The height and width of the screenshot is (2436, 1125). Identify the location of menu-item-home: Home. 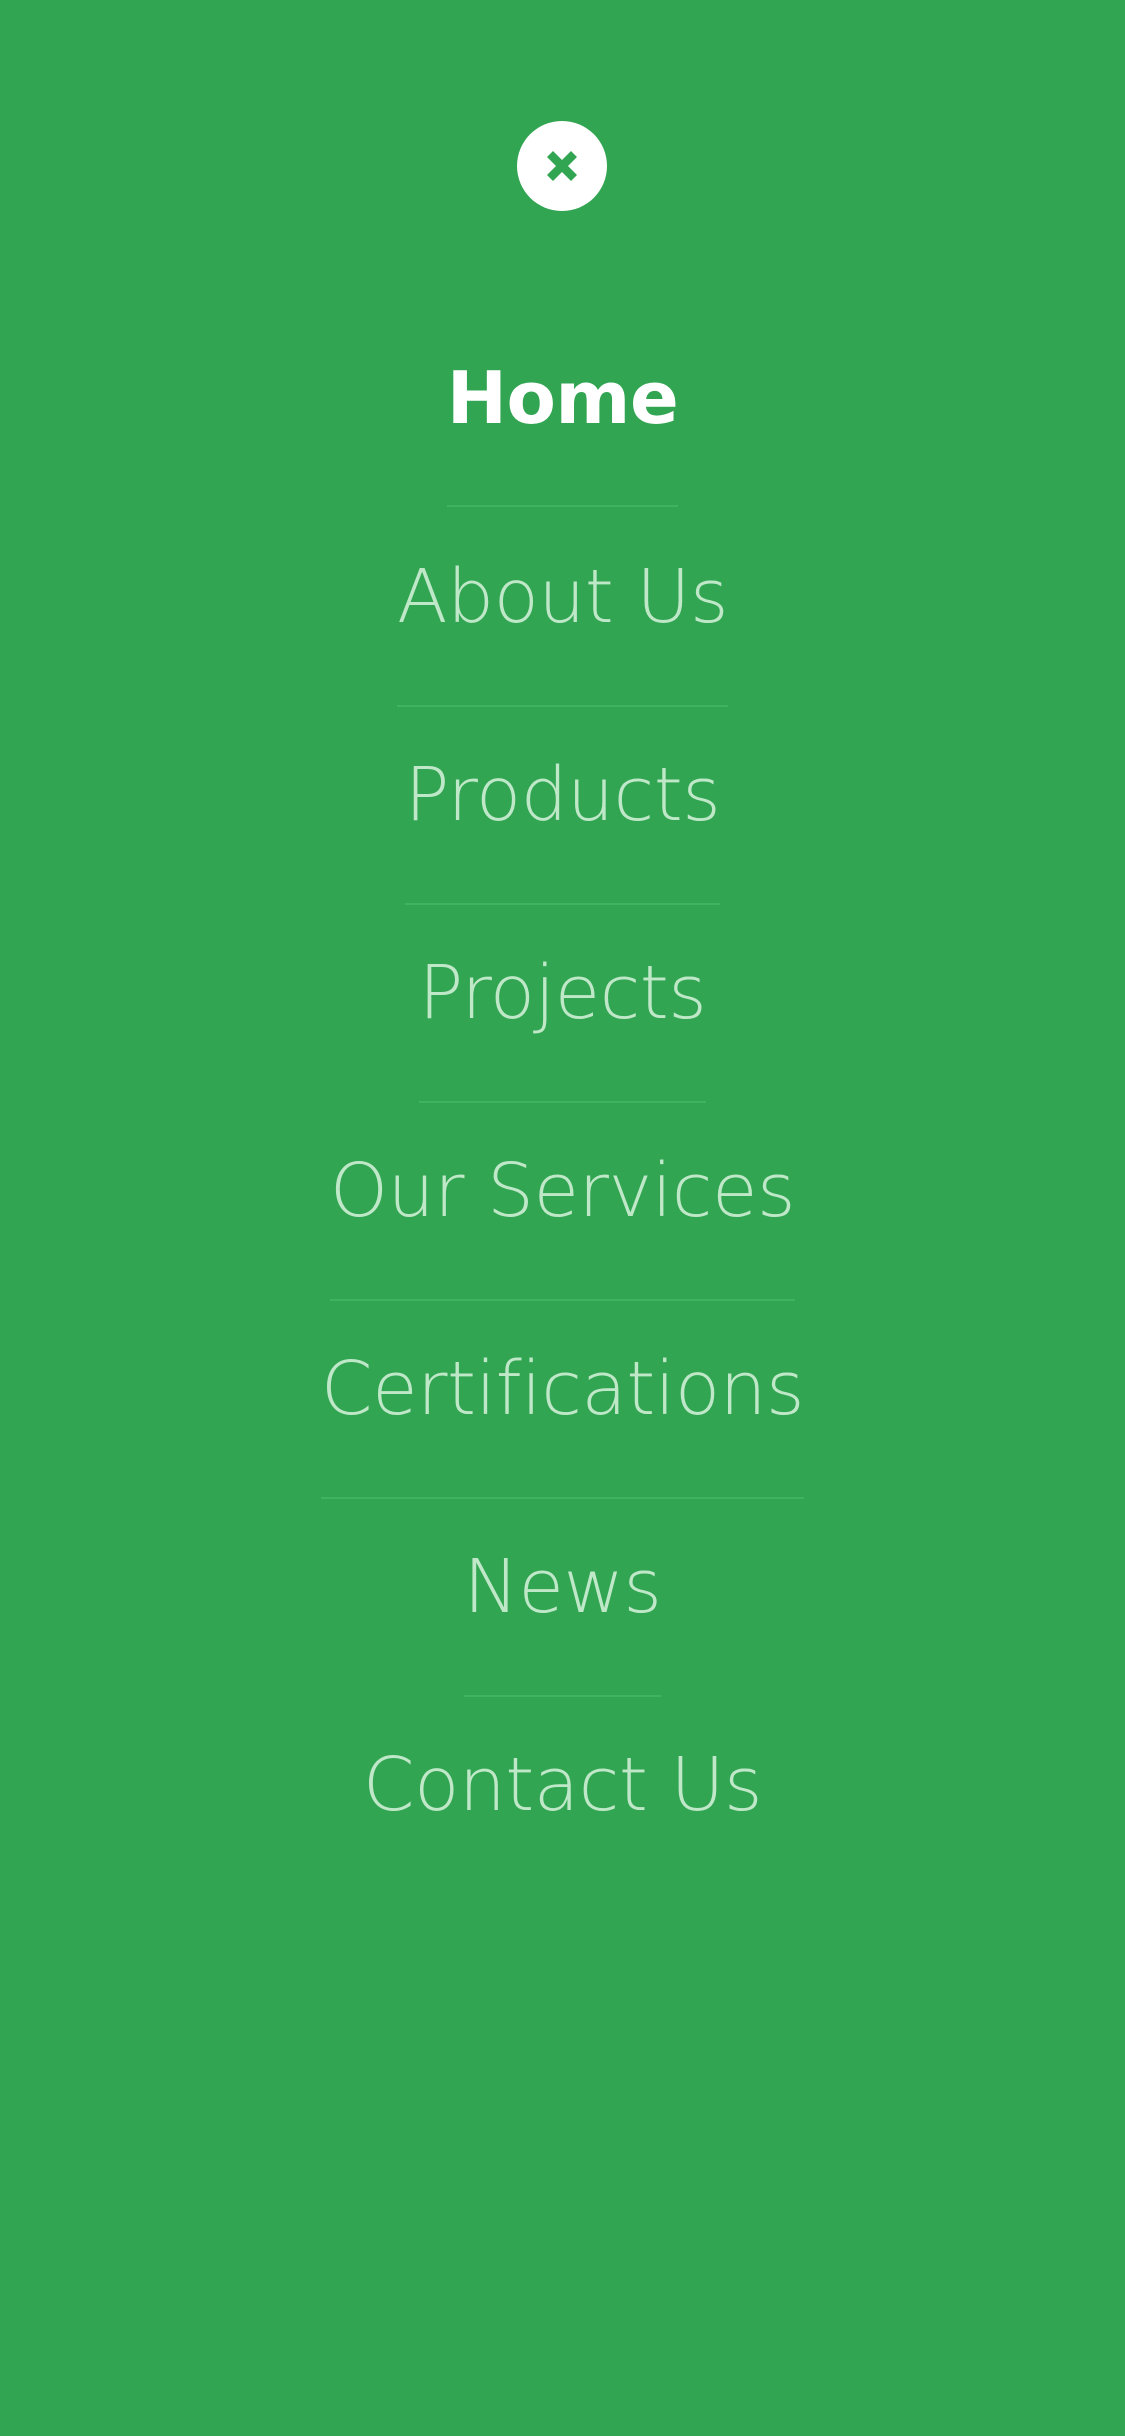
(562, 429).